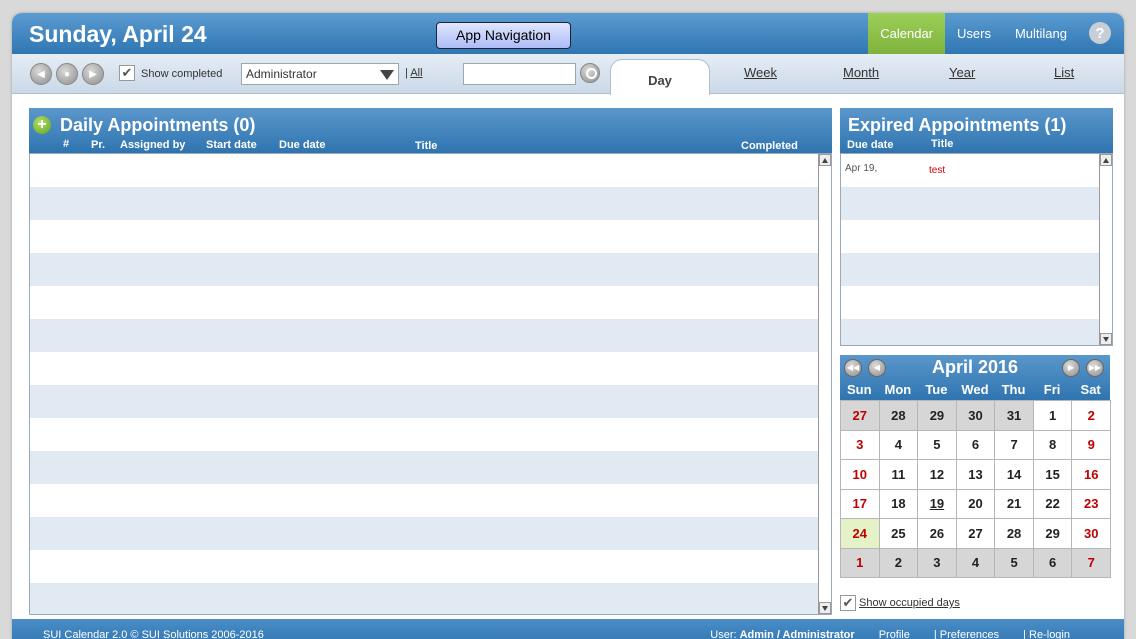  What do you see at coordinates (937, 533) in the screenshot?
I see `calendar-day: 26` at bounding box center [937, 533].